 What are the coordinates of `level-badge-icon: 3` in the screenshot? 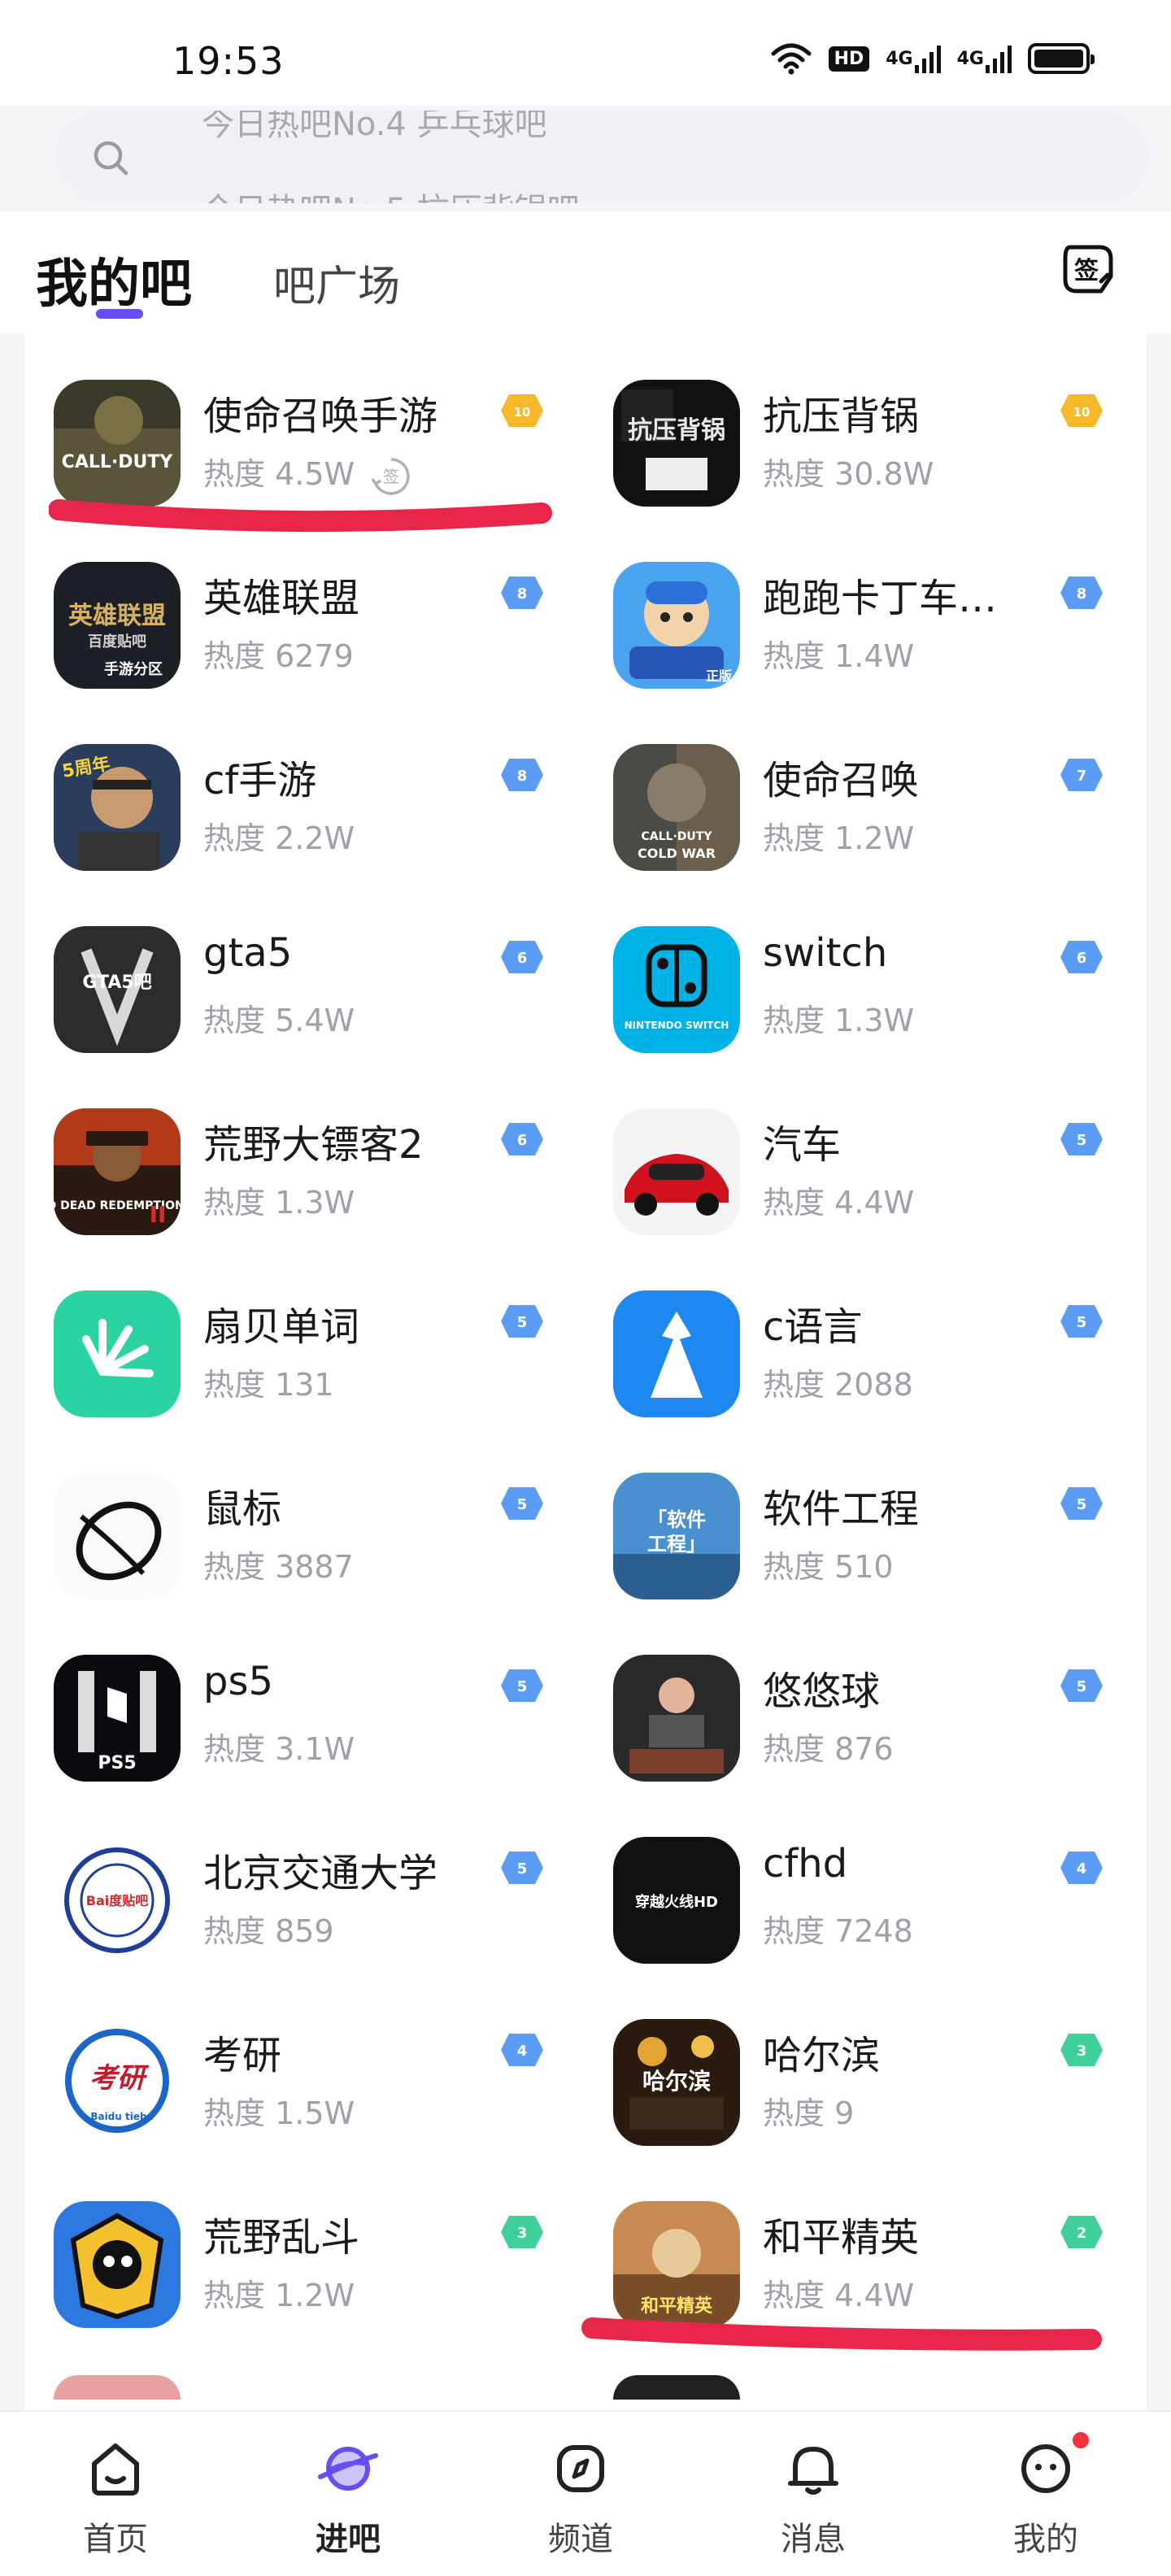 It's located at (522, 2232).